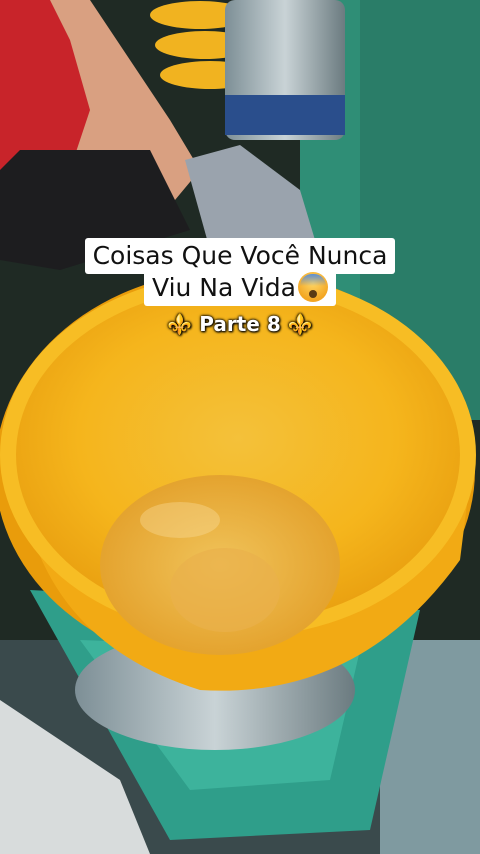  I want to click on part-label: ⚜️ Parte 8 ⚜️, so click(240, 324).